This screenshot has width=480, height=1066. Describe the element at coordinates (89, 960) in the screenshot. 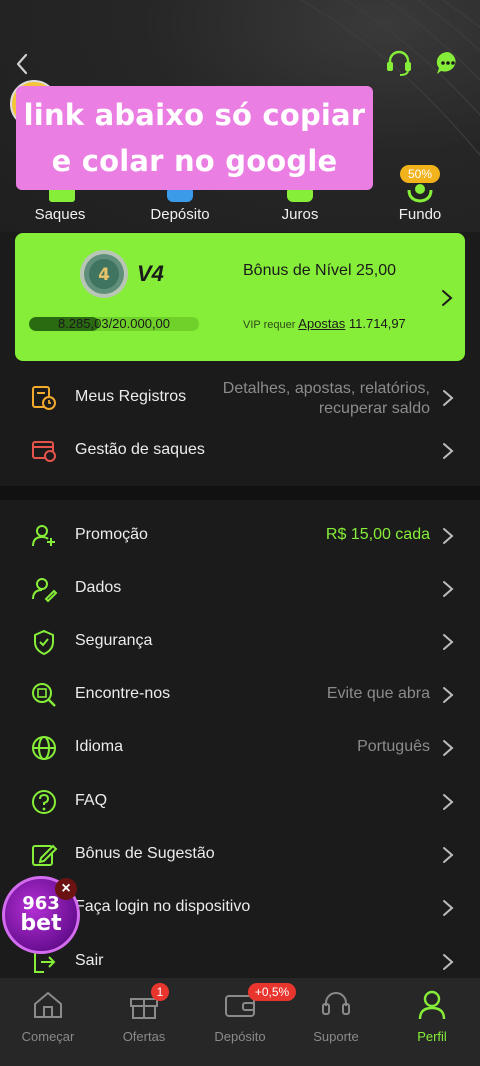

I see `menu-item-label: Sair` at that location.